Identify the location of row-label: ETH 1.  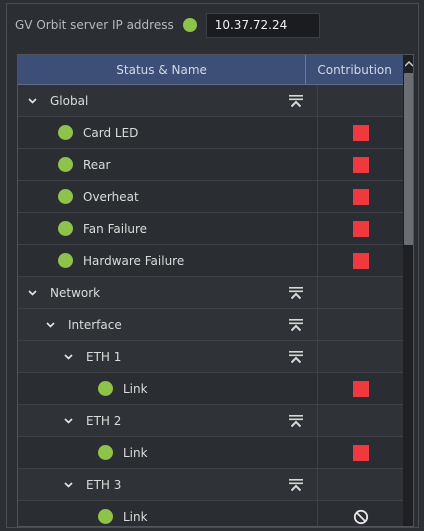
(104, 356).